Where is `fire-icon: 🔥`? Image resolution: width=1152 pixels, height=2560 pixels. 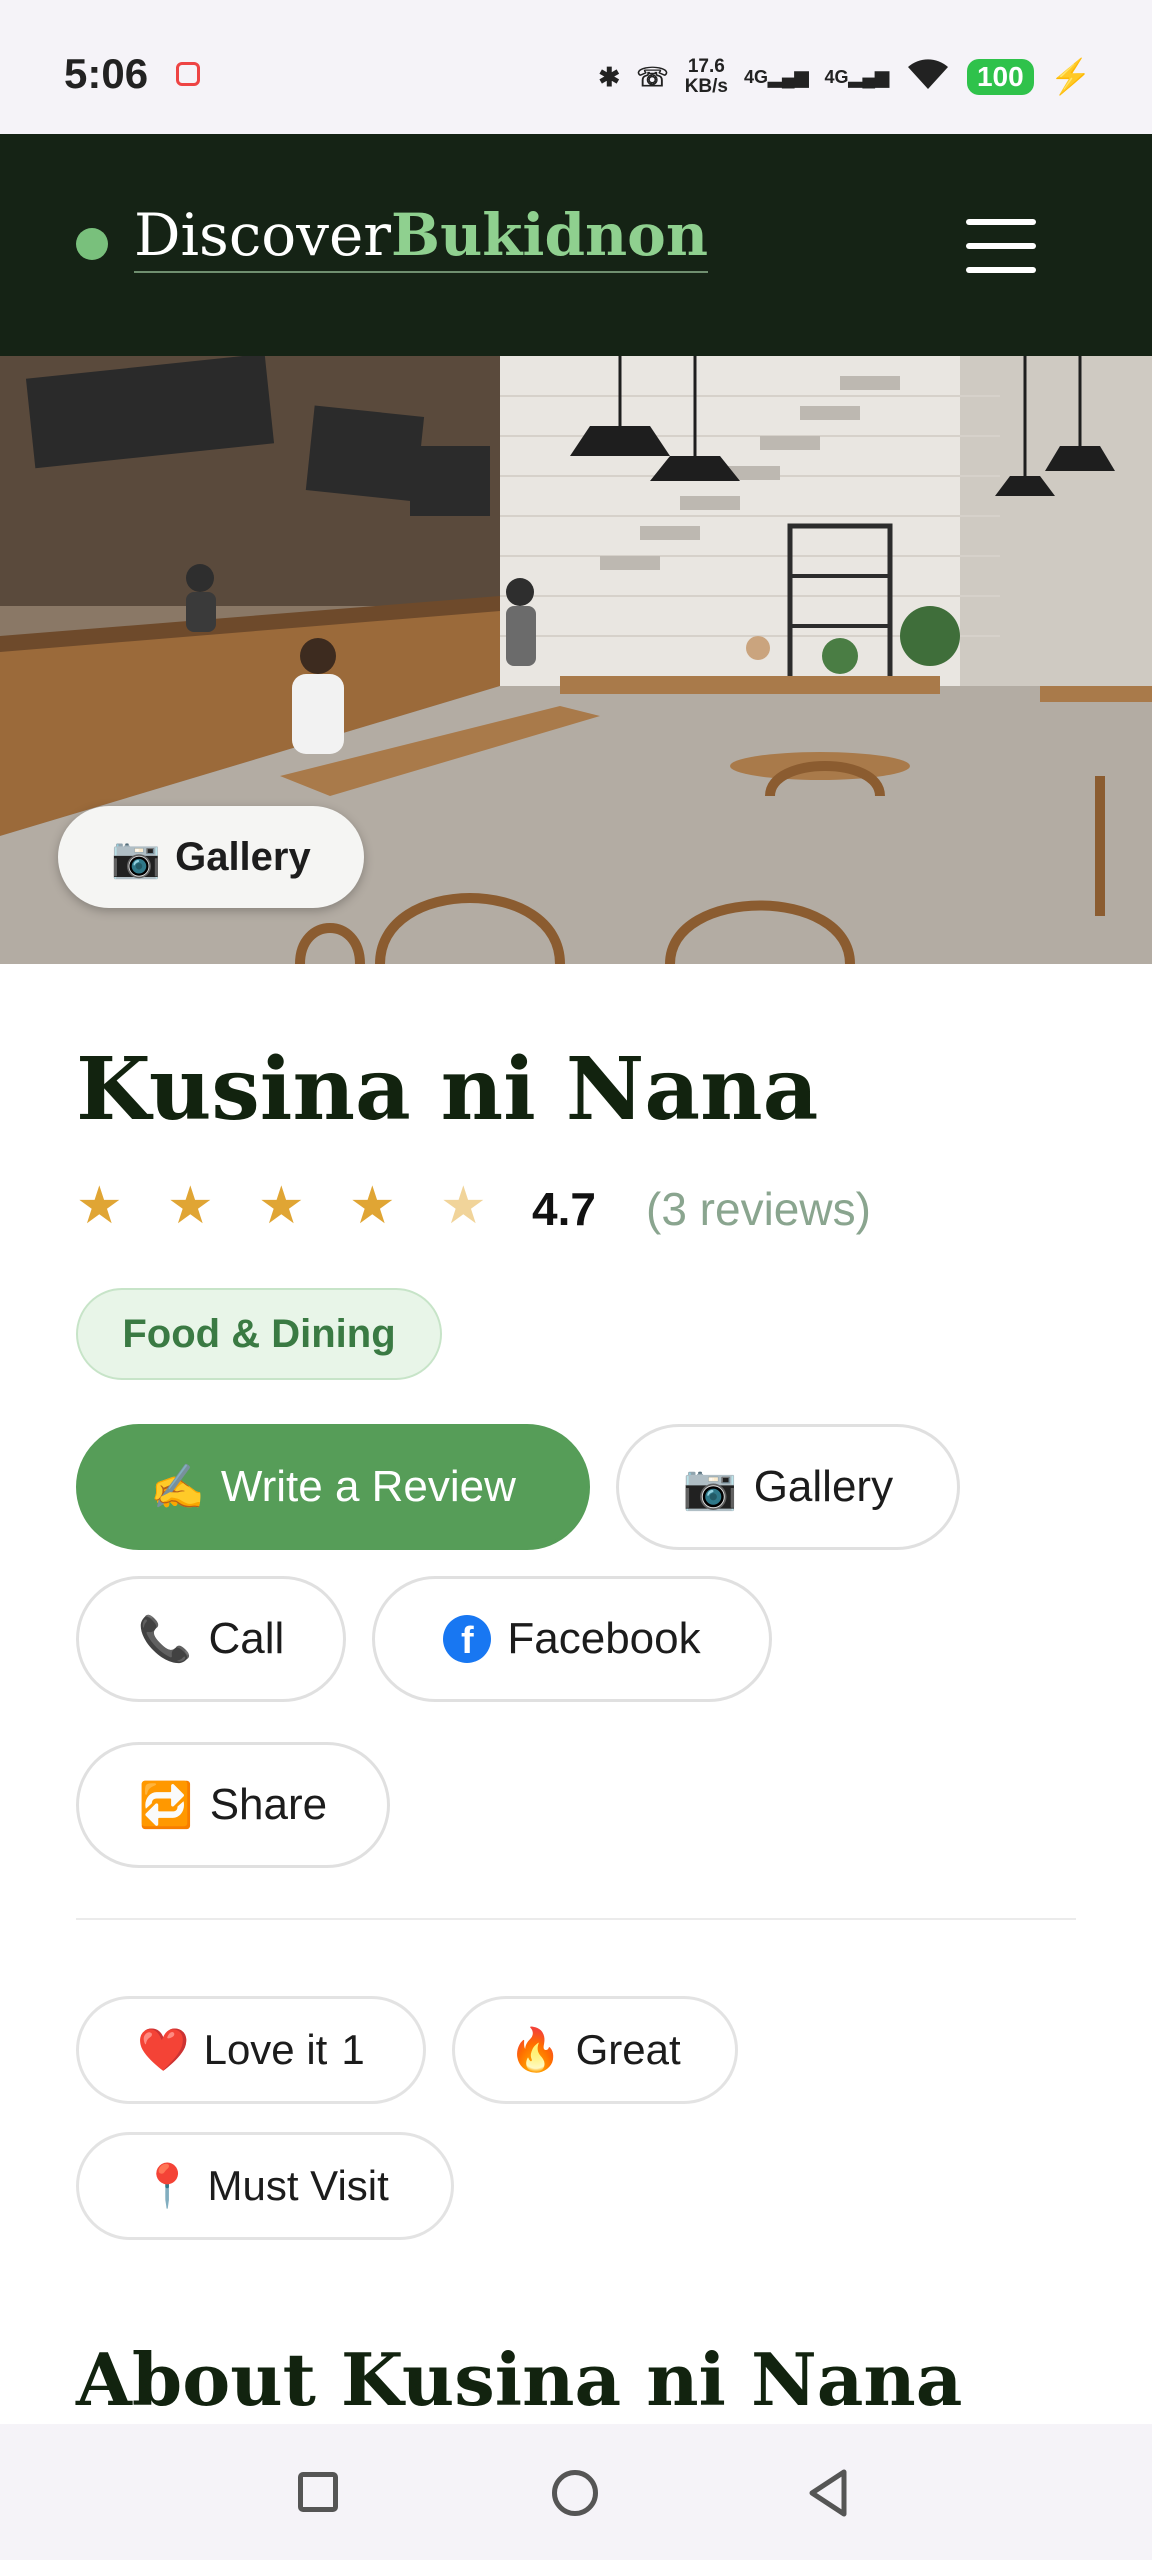
fire-icon: 🔥 is located at coordinates (535, 2049).